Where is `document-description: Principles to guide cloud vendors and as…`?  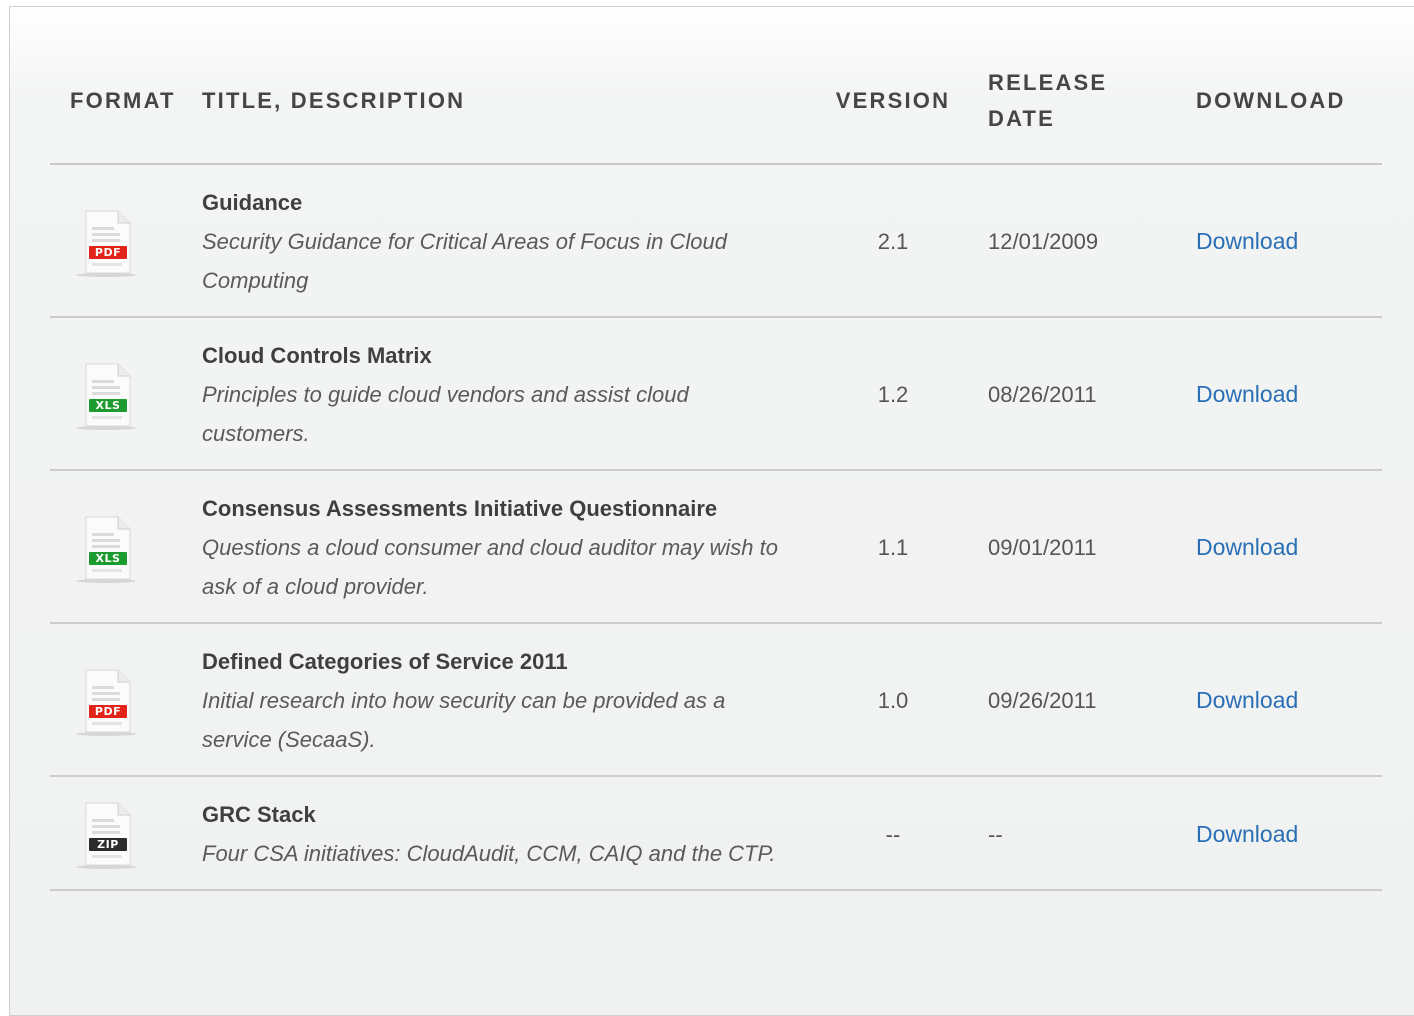 document-description: Principles to guide cloud vendors and as… is located at coordinates (445, 414).